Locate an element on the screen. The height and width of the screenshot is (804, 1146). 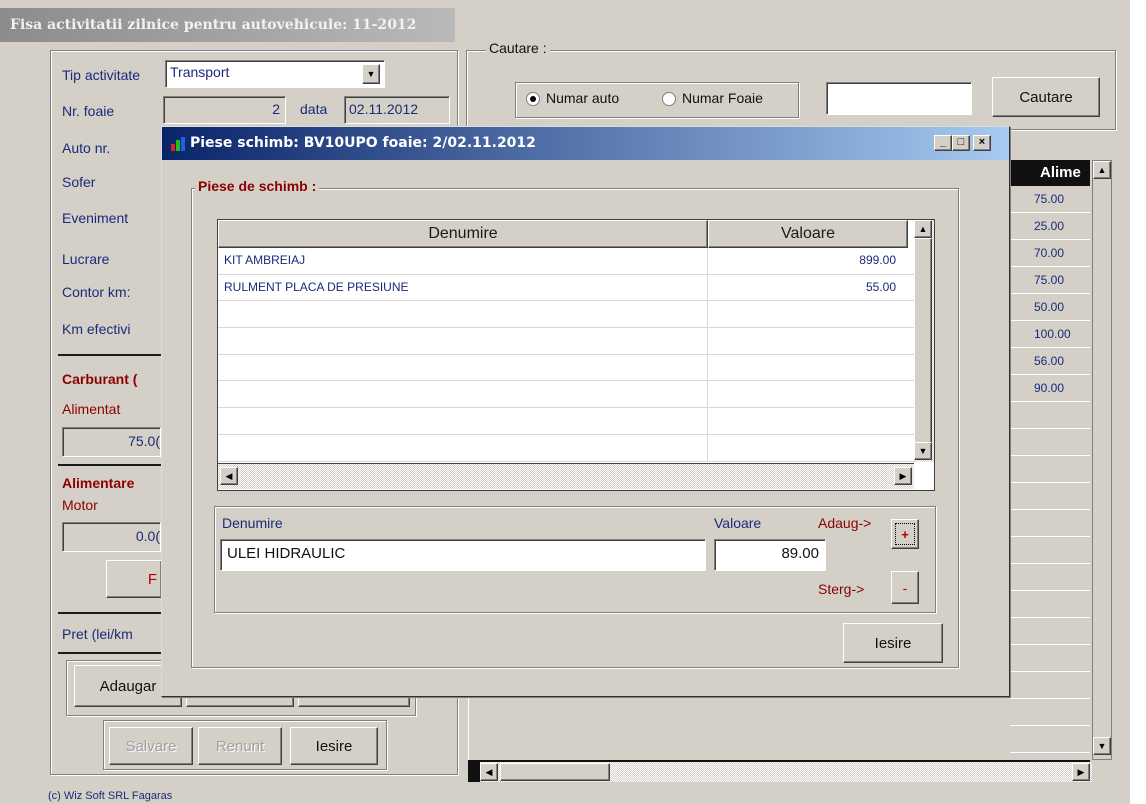
grid-cell-alimentat: 75.00 is located at coordinates (1049, 280).